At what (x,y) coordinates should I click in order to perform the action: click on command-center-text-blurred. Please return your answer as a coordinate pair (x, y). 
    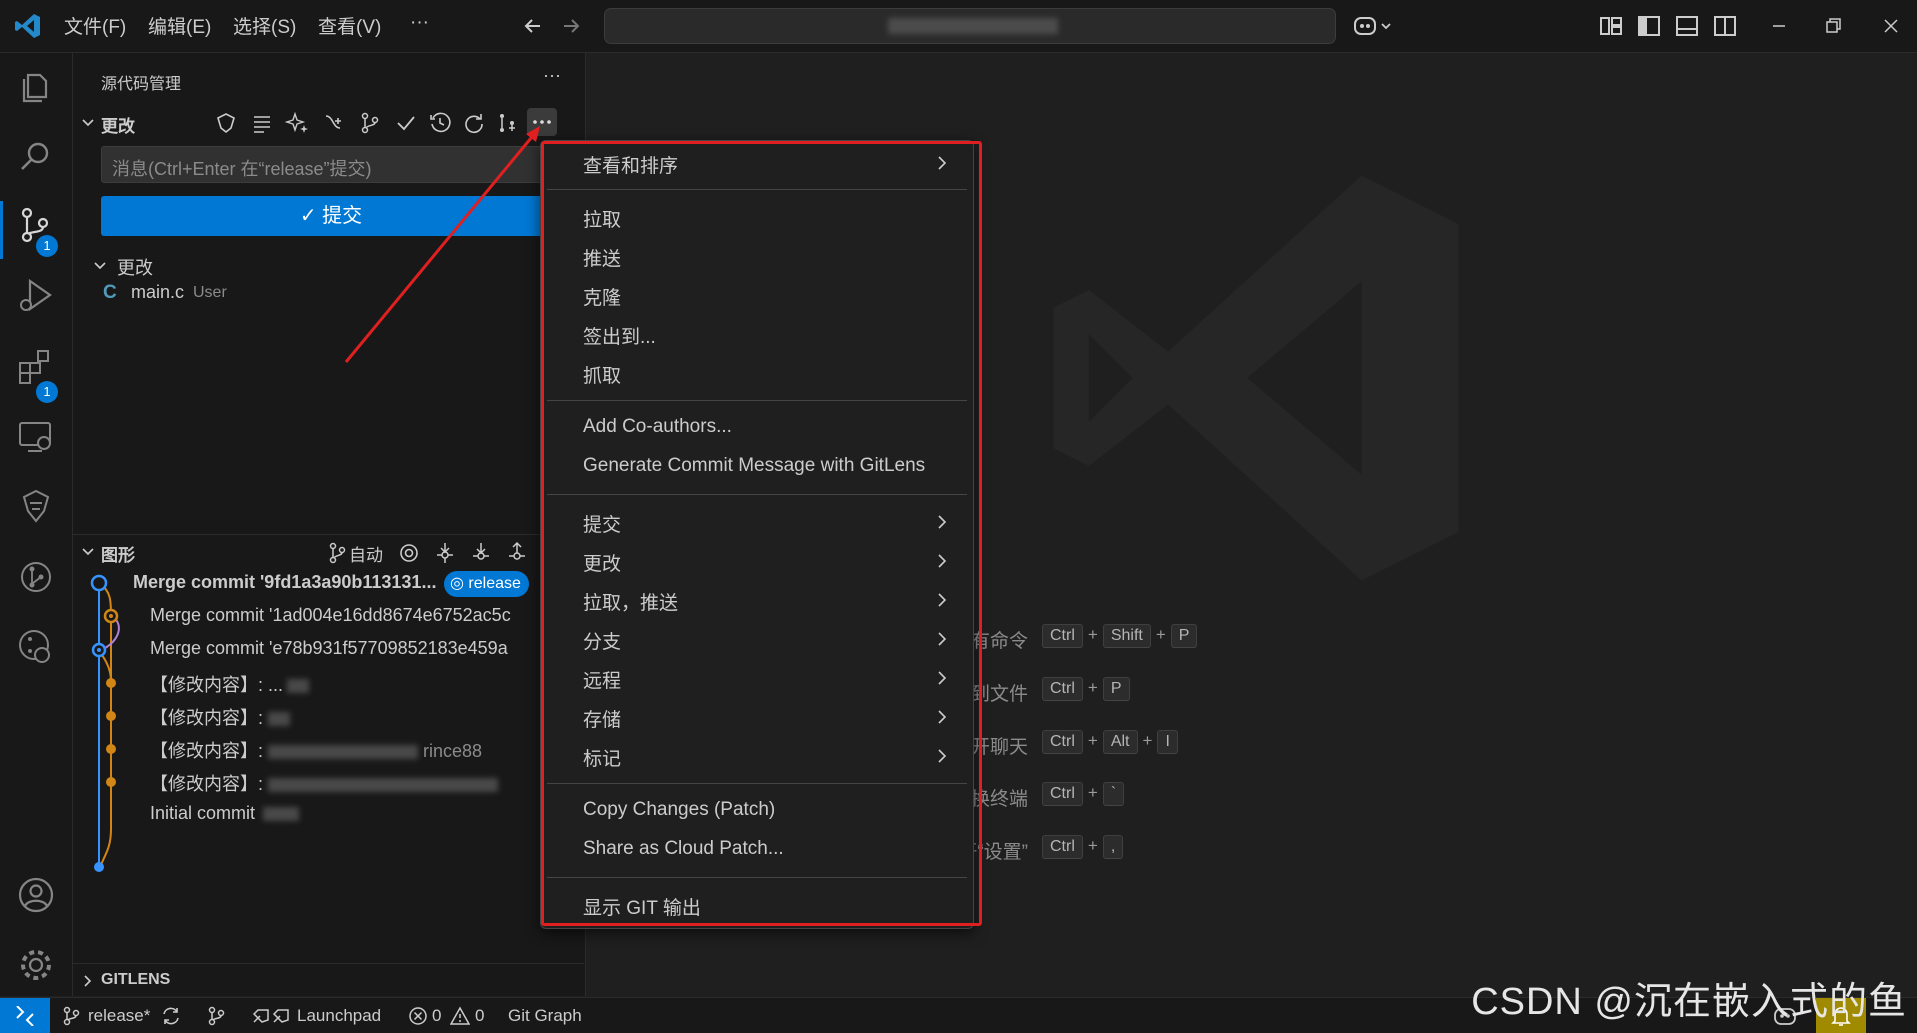
    Looking at the image, I should click on (973, 26).